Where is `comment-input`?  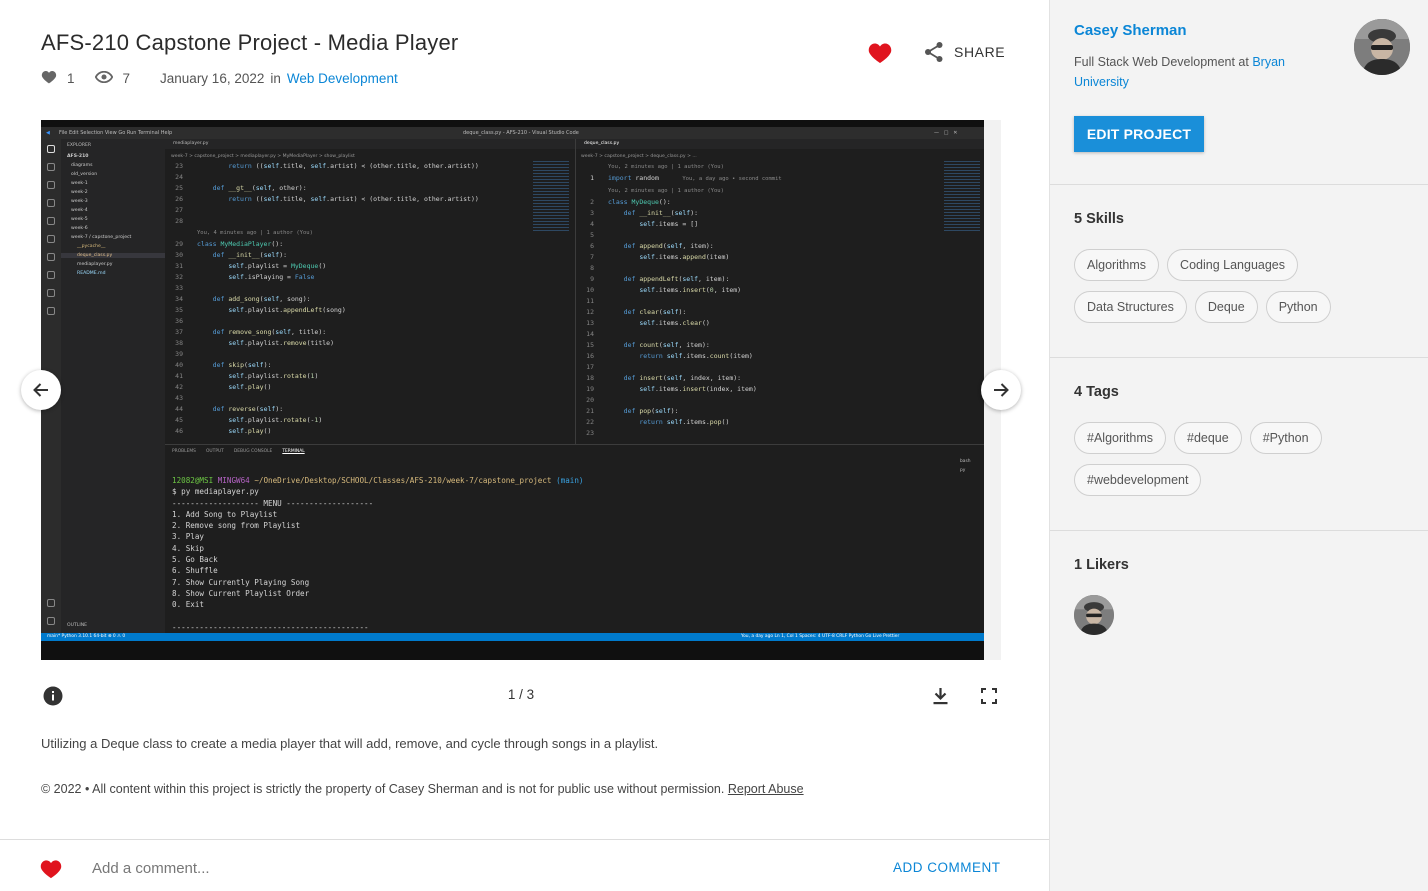
comment-input is located at coordinates (442, 868).